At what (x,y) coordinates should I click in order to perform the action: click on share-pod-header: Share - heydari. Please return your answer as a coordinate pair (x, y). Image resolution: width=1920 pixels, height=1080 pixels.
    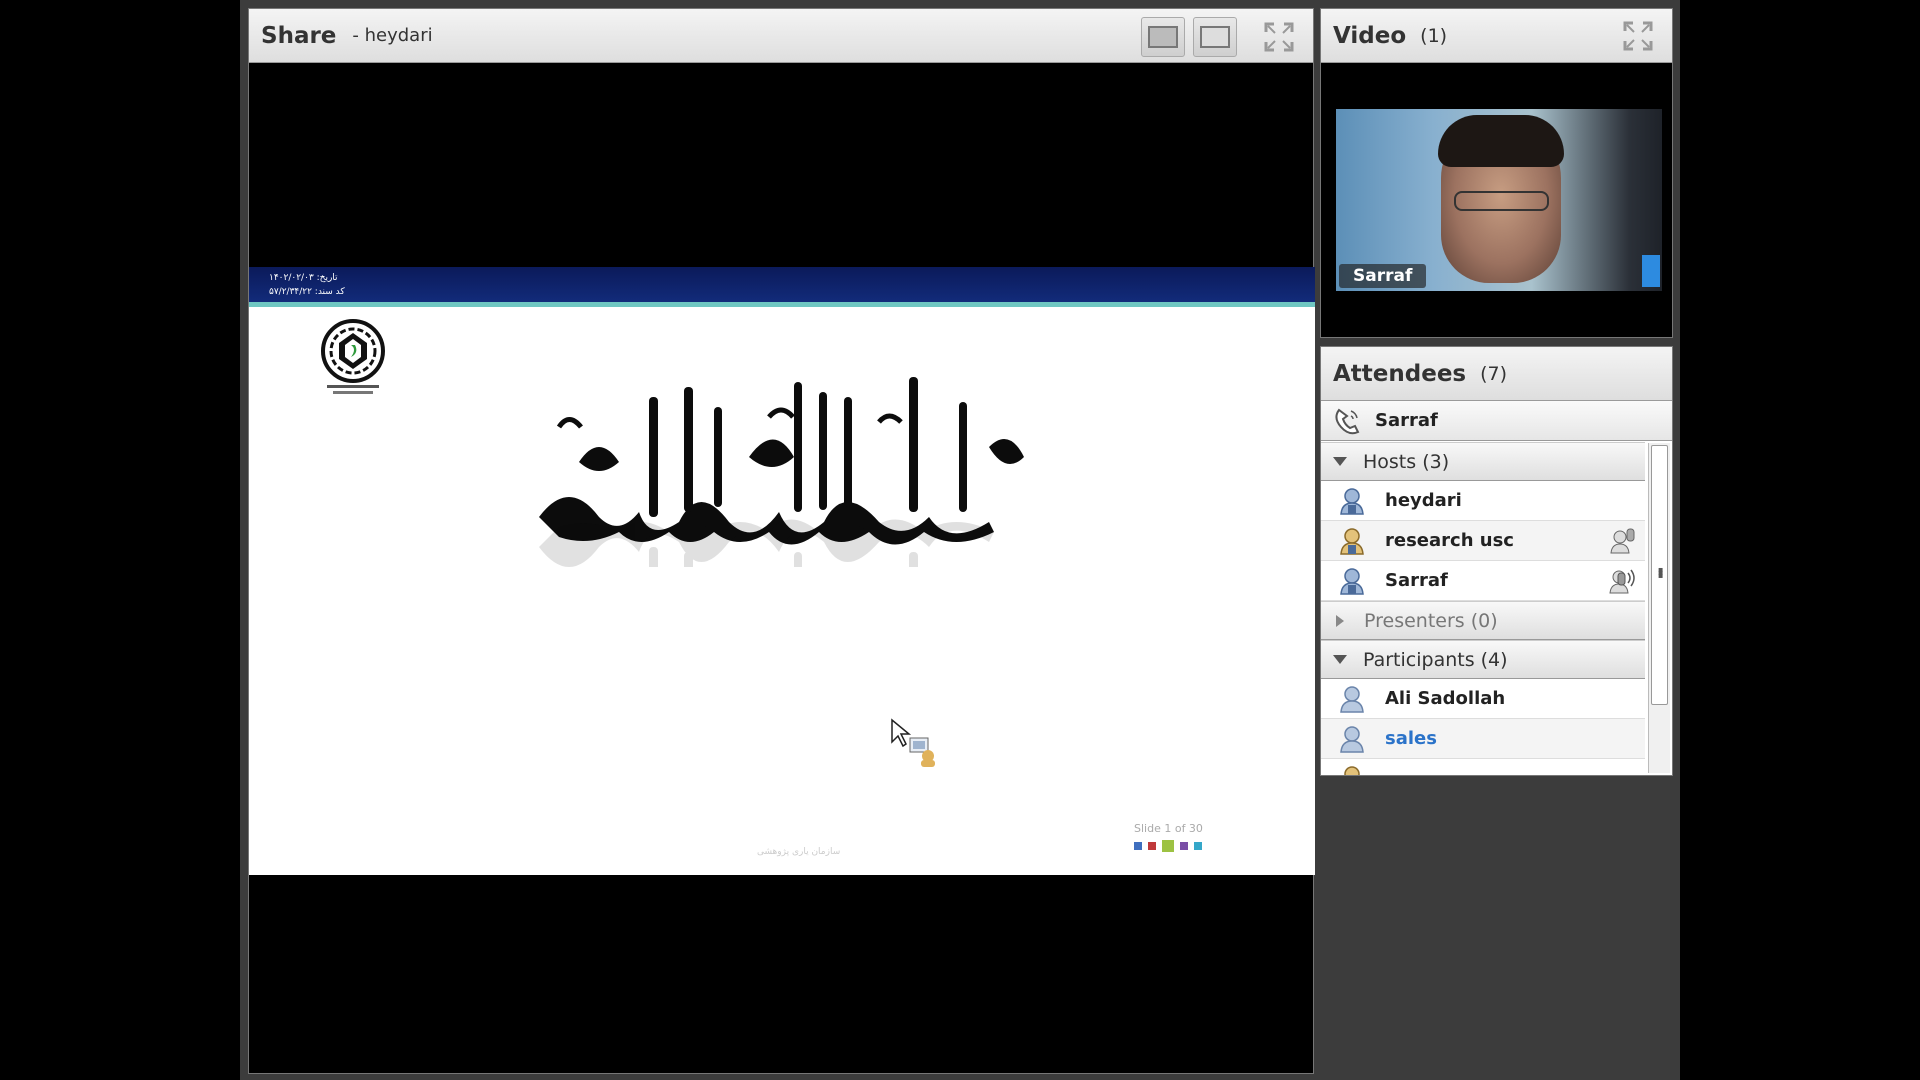
    Looking at the image, I should click on (781, 36).